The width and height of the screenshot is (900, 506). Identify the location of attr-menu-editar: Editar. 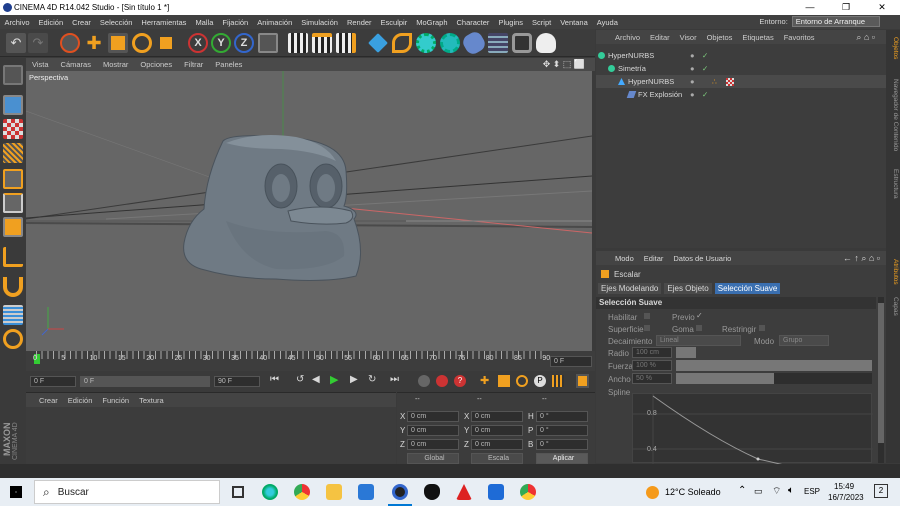
(654, 258).